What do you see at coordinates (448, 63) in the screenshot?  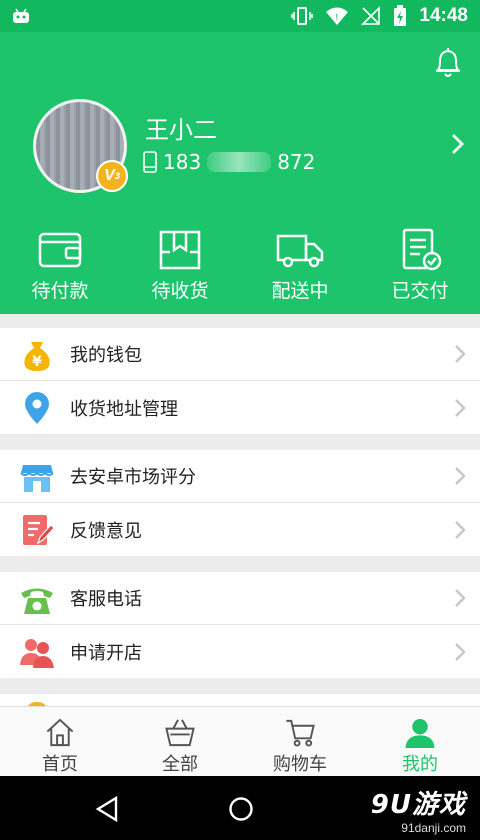 I see `bell-icon` at bounding box center [448, 63].